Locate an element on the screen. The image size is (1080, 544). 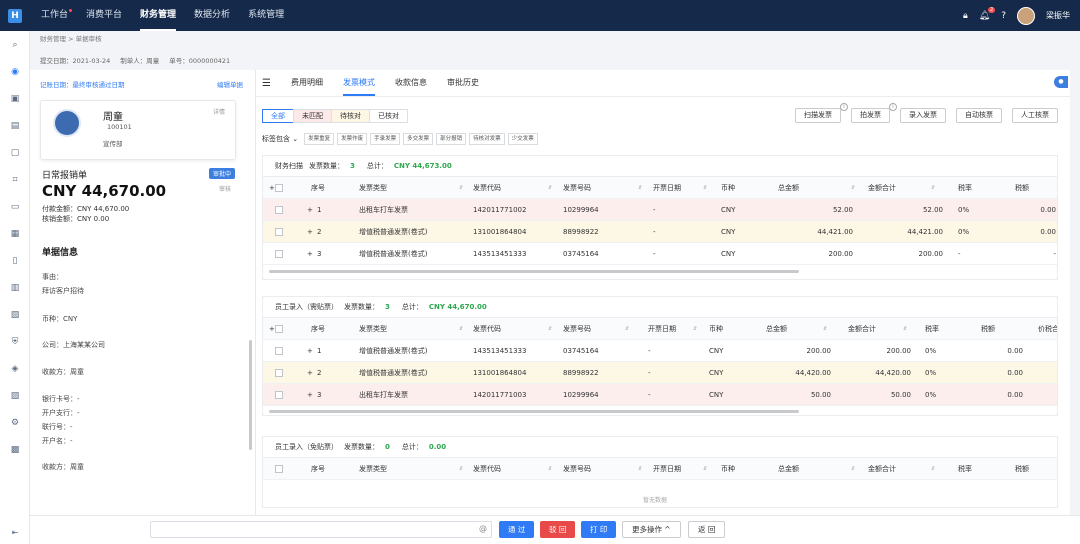
nav-item-consumption: 消费平台 is located at coordinates (104, 15).